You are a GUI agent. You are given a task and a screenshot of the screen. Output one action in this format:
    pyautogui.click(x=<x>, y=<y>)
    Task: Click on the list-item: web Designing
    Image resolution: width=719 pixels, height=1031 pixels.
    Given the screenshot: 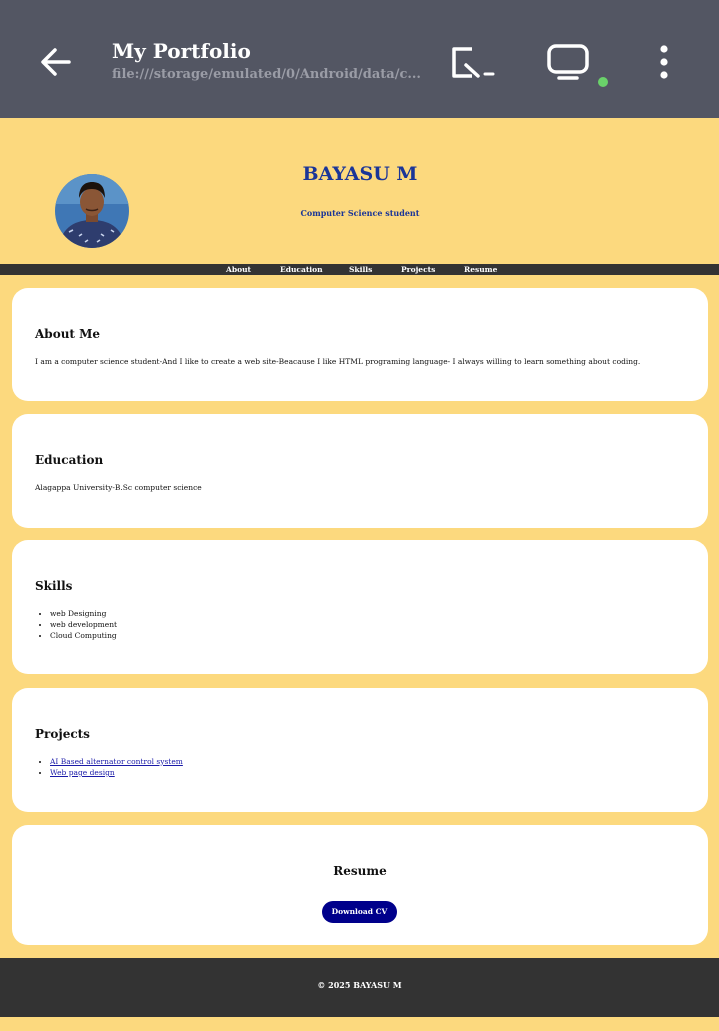 What is the action you would take?
    pyautogui.click(x=83, y=613)
    